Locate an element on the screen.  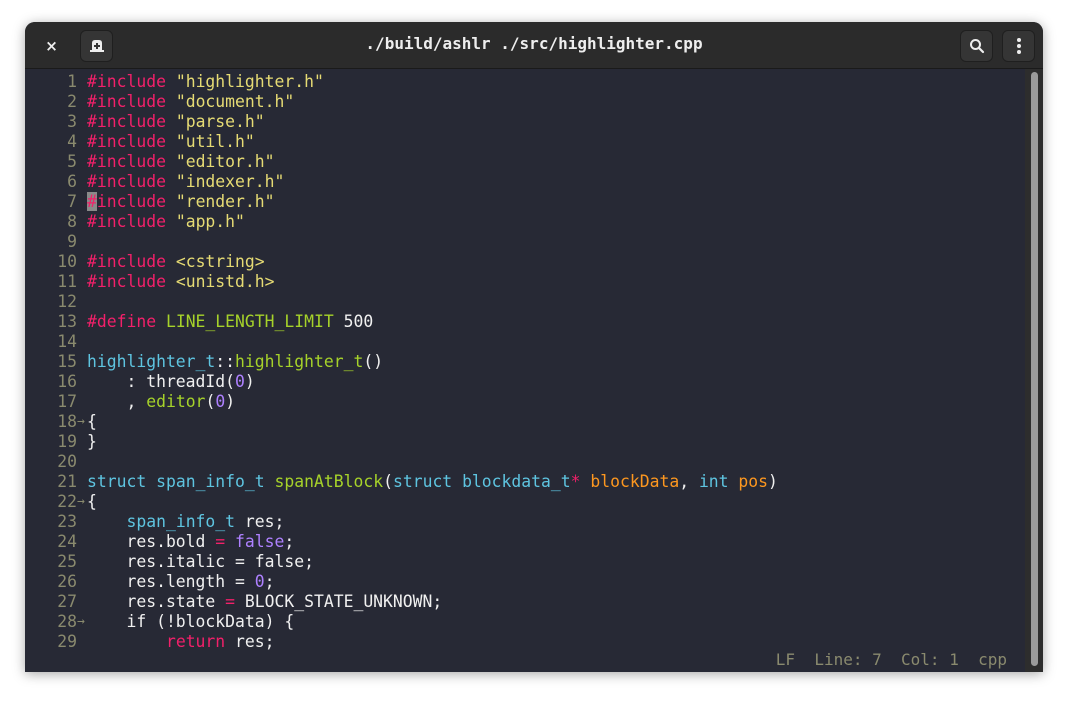
scrollbar-thumb is located at coordinates (1034, 369).